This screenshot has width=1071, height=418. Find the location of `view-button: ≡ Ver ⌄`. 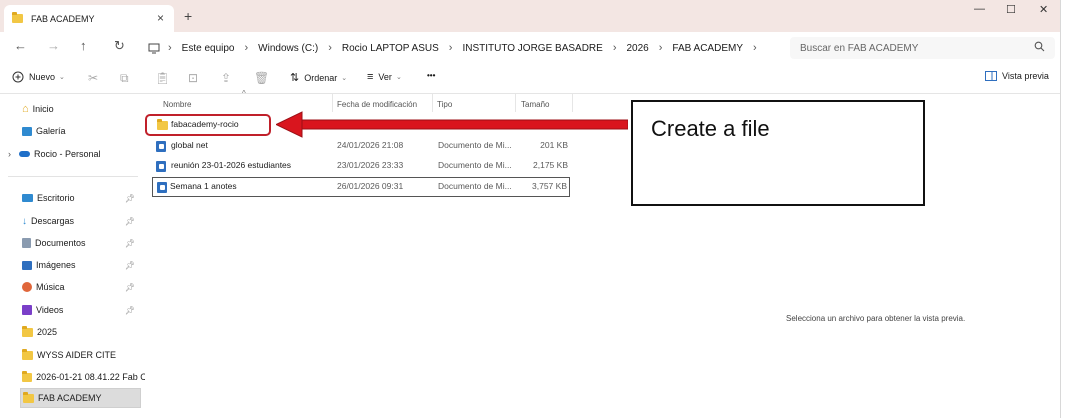

view-button: ≡ Ver ⌄ is located at coordinates (384, 77).